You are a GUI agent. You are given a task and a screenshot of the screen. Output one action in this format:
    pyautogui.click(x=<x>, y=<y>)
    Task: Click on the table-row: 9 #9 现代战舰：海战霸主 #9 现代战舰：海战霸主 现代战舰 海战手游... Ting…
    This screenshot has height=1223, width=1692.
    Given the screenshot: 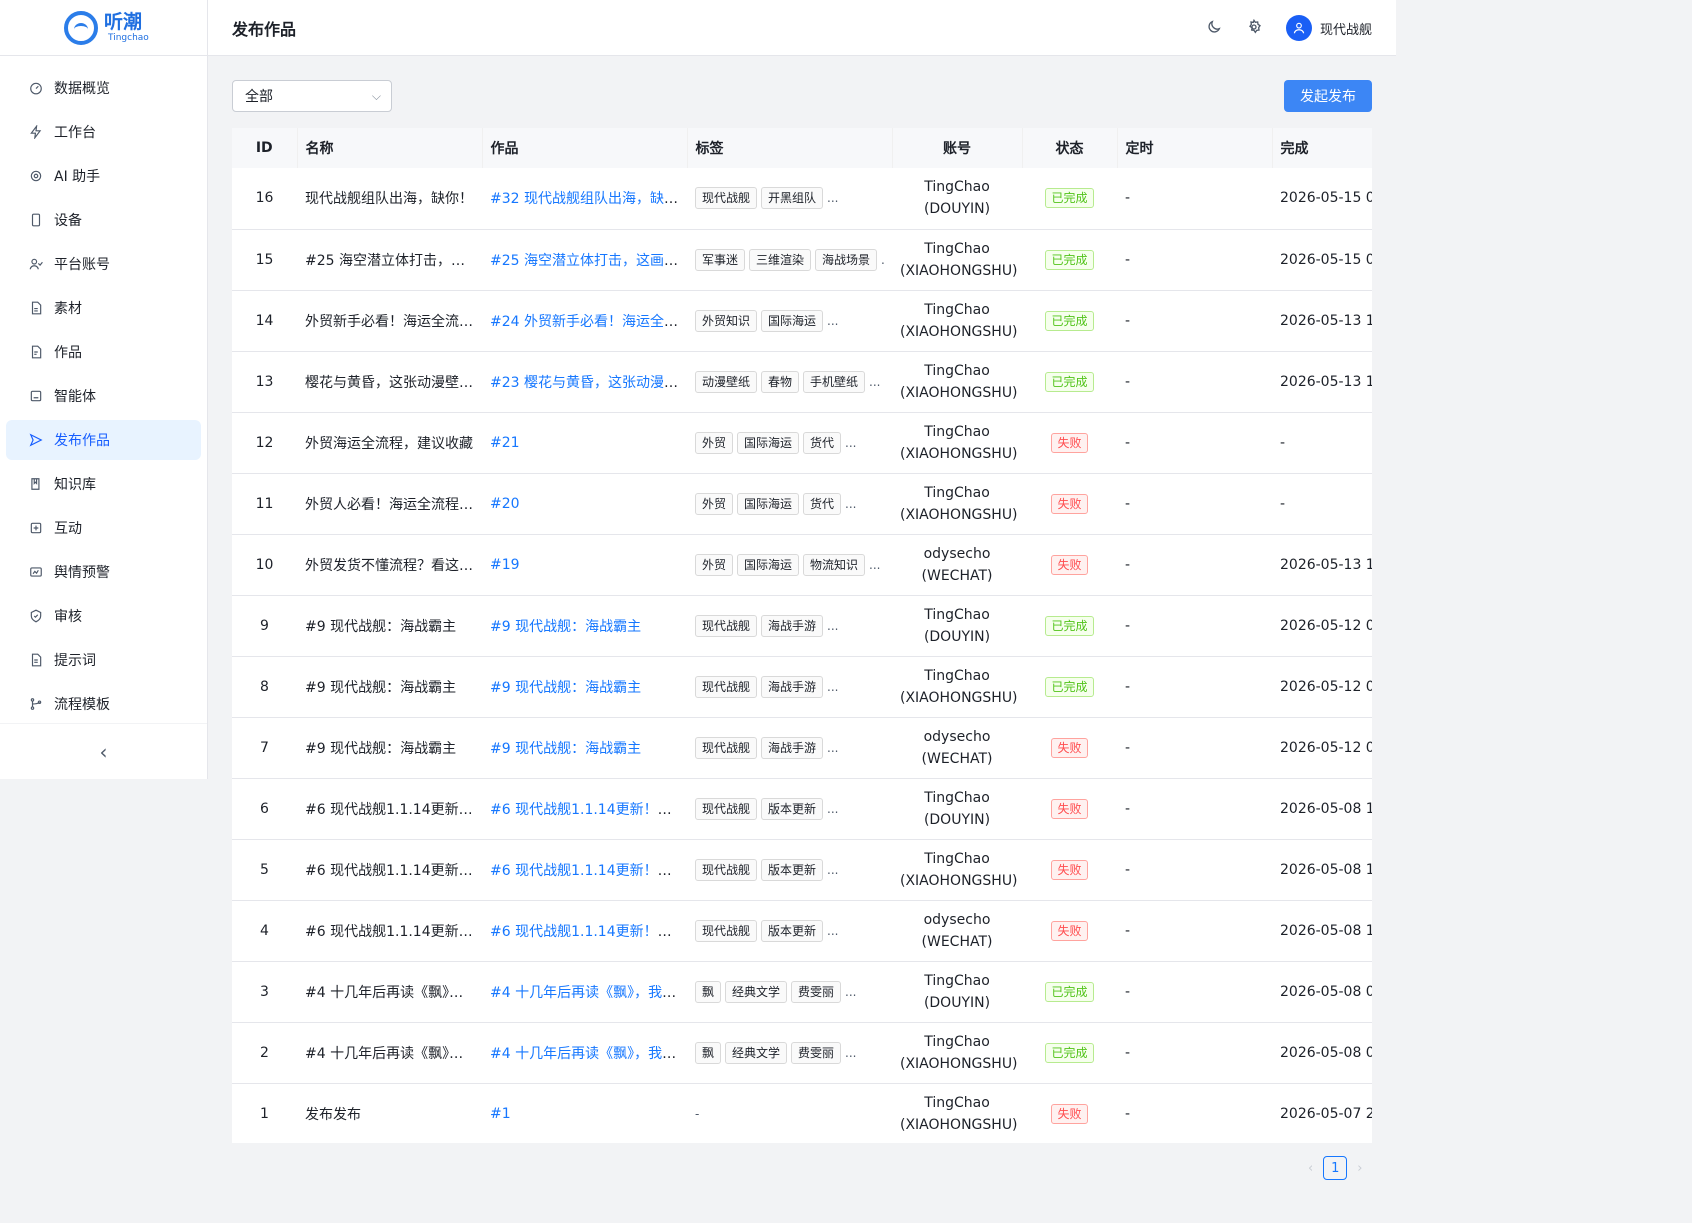 What is the action you would take?
    pyautogui.click(x=802, y=626)
    